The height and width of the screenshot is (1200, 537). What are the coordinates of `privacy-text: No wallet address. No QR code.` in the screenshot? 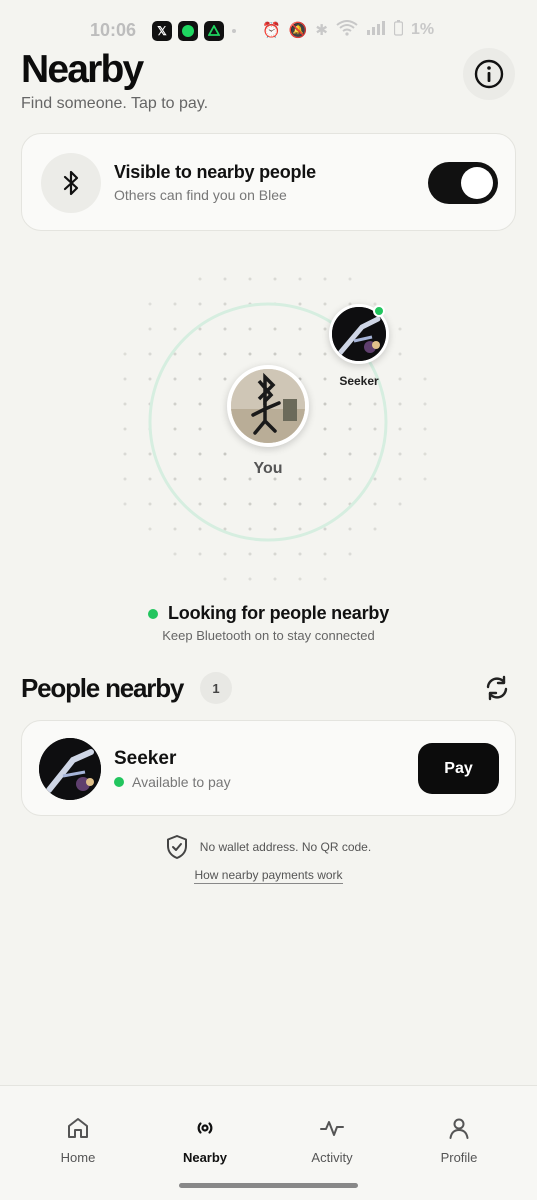 It's located at (285, 847).